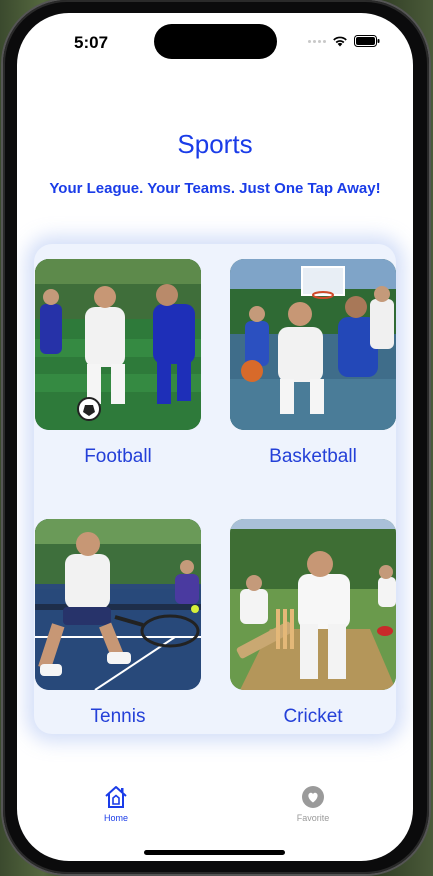 The image size is (433, 876). What do you see at coordinates (313, 456) in the screenshot?
I see `sport-label-basketball: Basketball` at bounding box center [313, 456].